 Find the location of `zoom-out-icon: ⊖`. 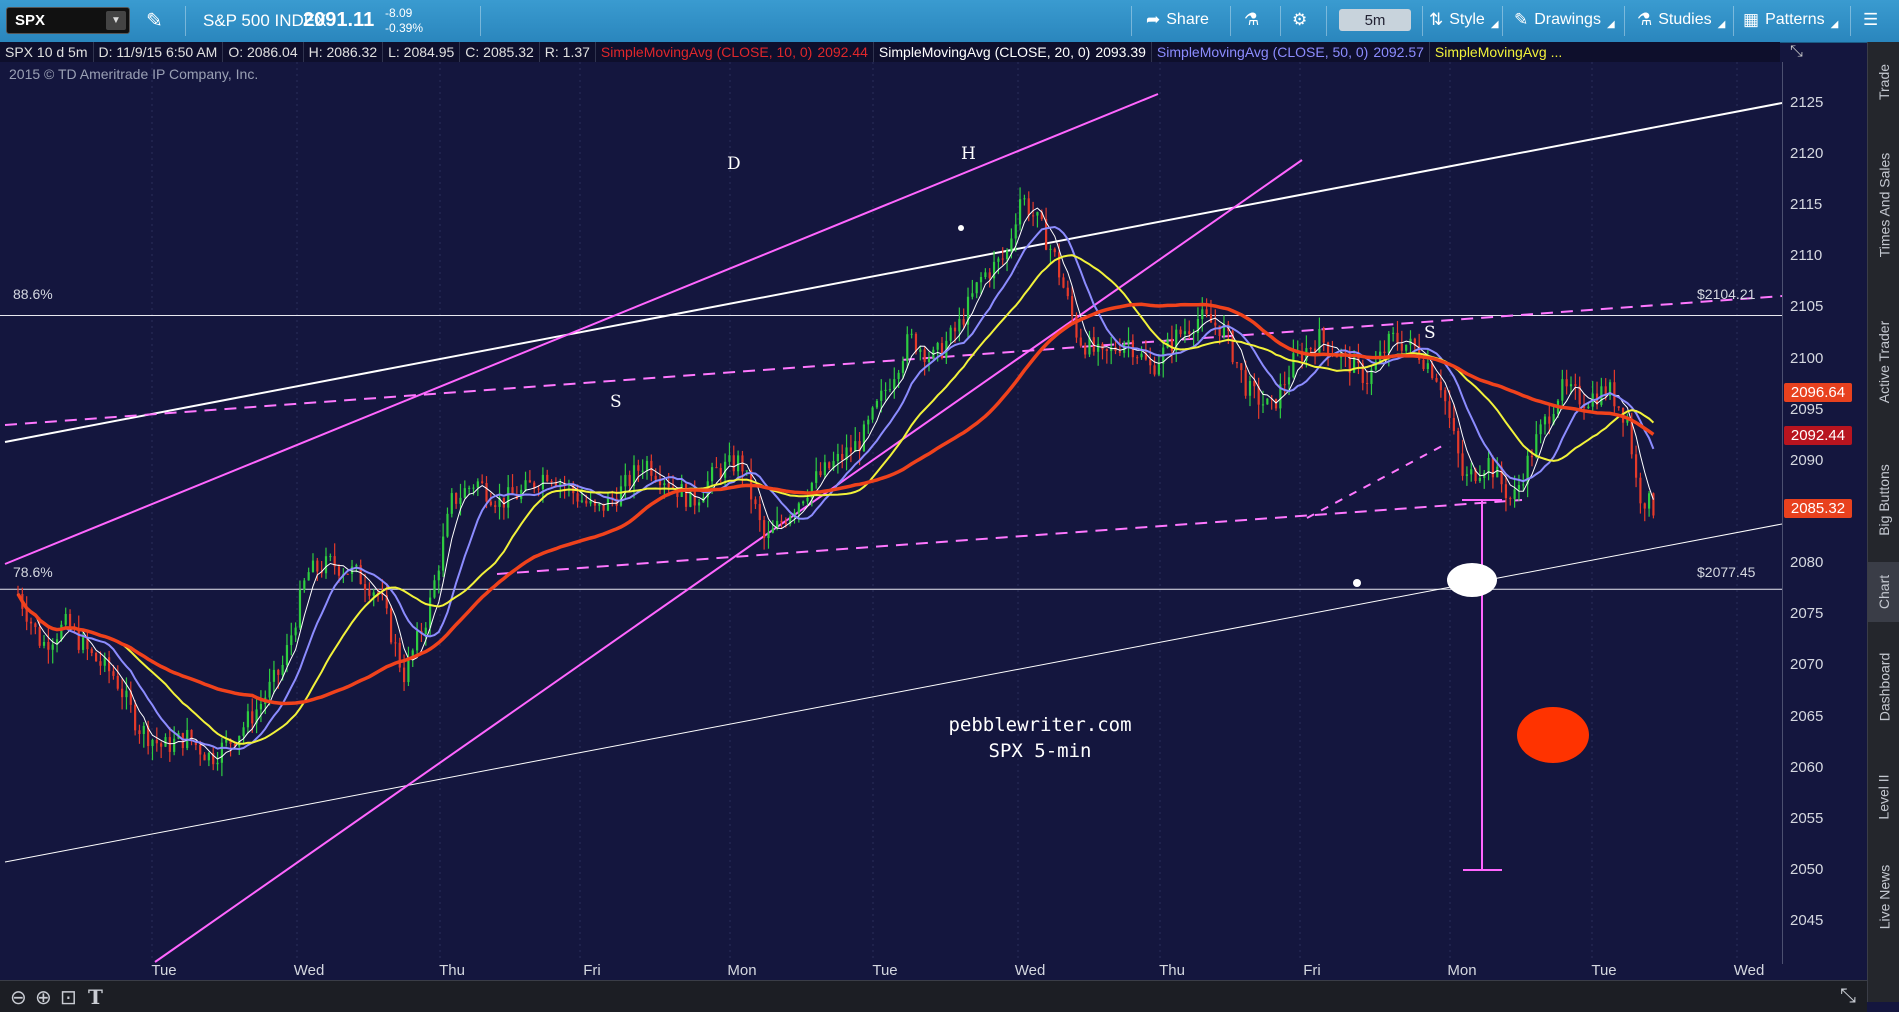

zoom-out-icon: ⊖ is located at coordinates (18, 997).